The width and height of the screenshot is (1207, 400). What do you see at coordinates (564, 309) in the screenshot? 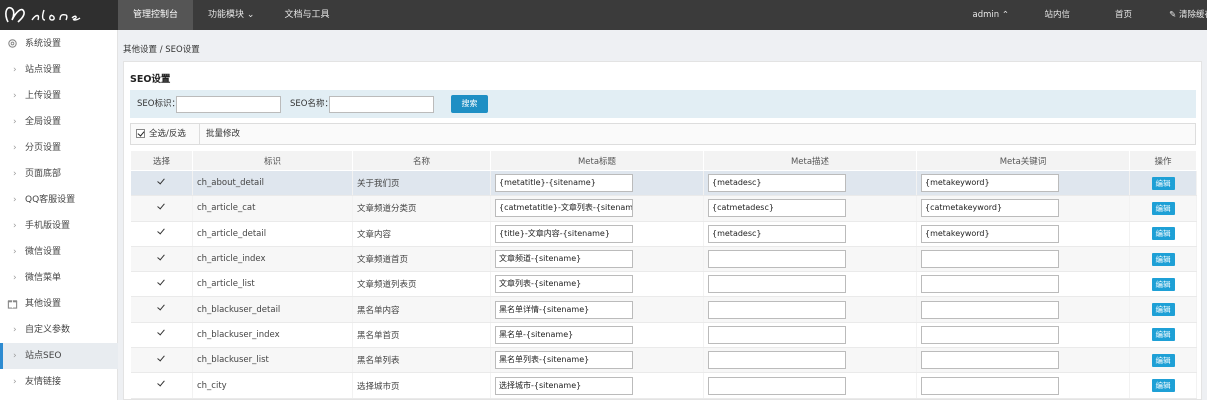
I see `meta-title-input: 黑名单详情-{sitename}` at bounding box center [564, 309].